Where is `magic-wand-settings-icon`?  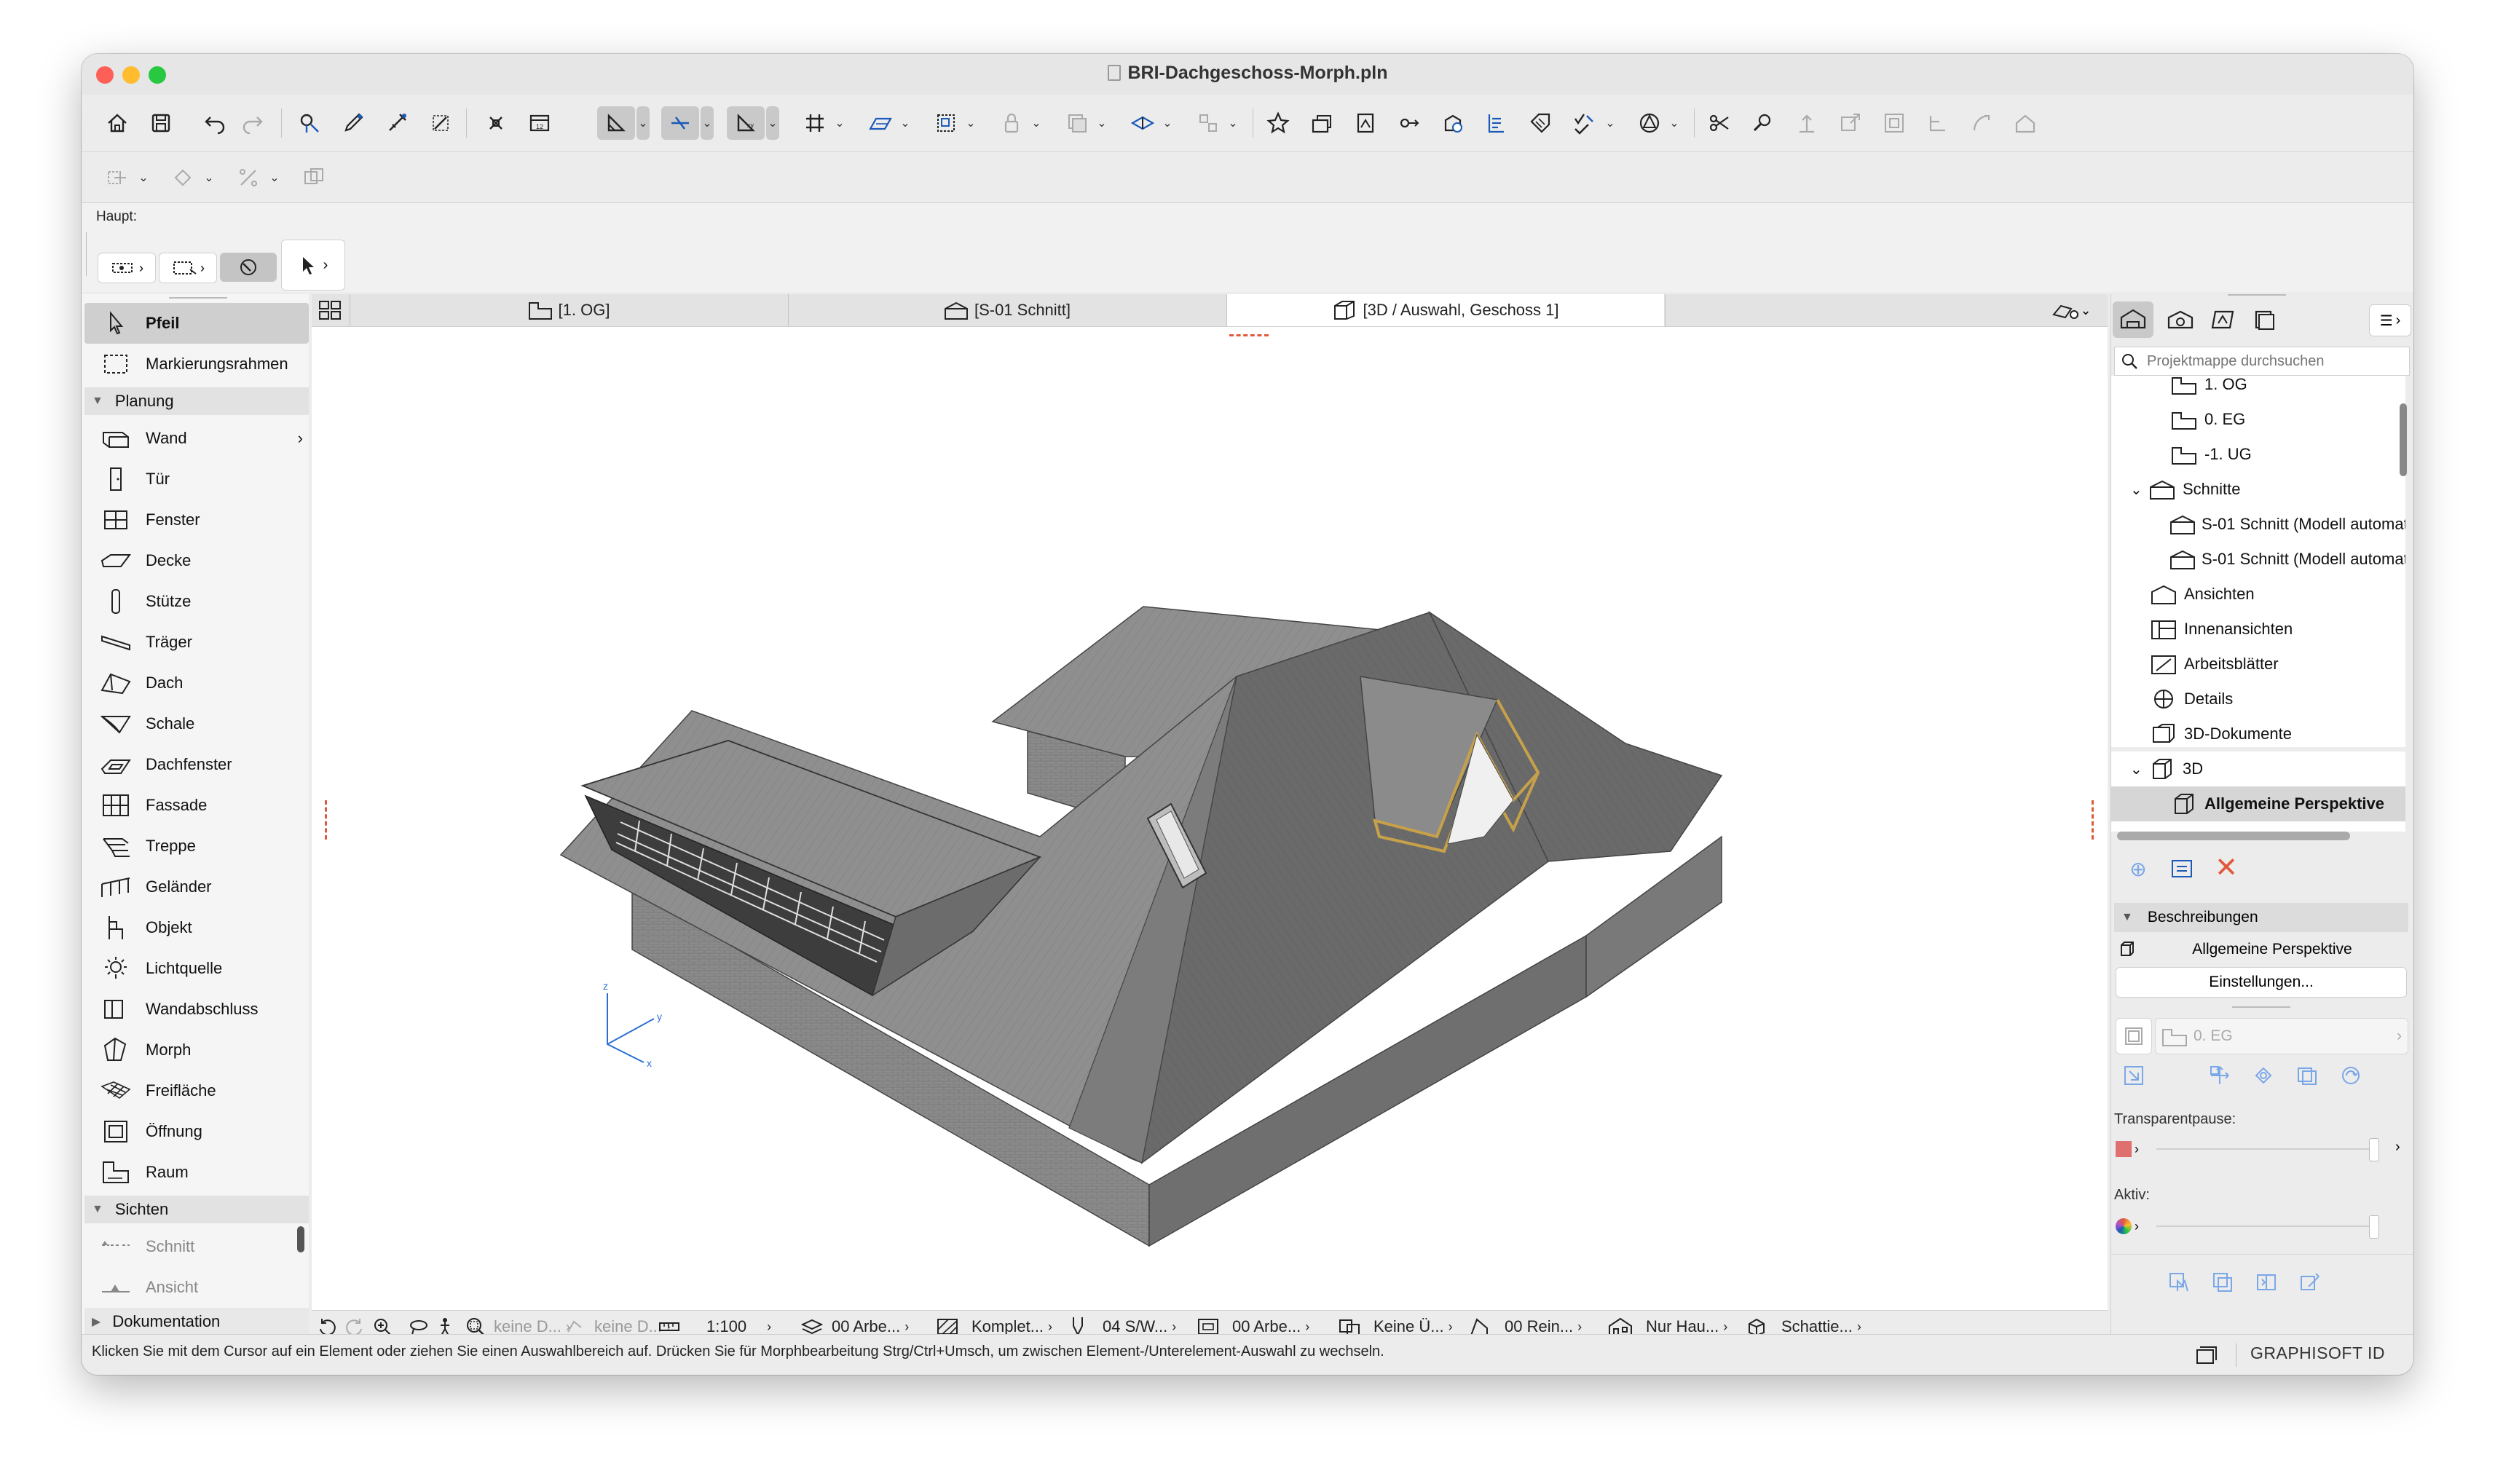 magic-wand-settings-icon is located at coordinates (117, 177).